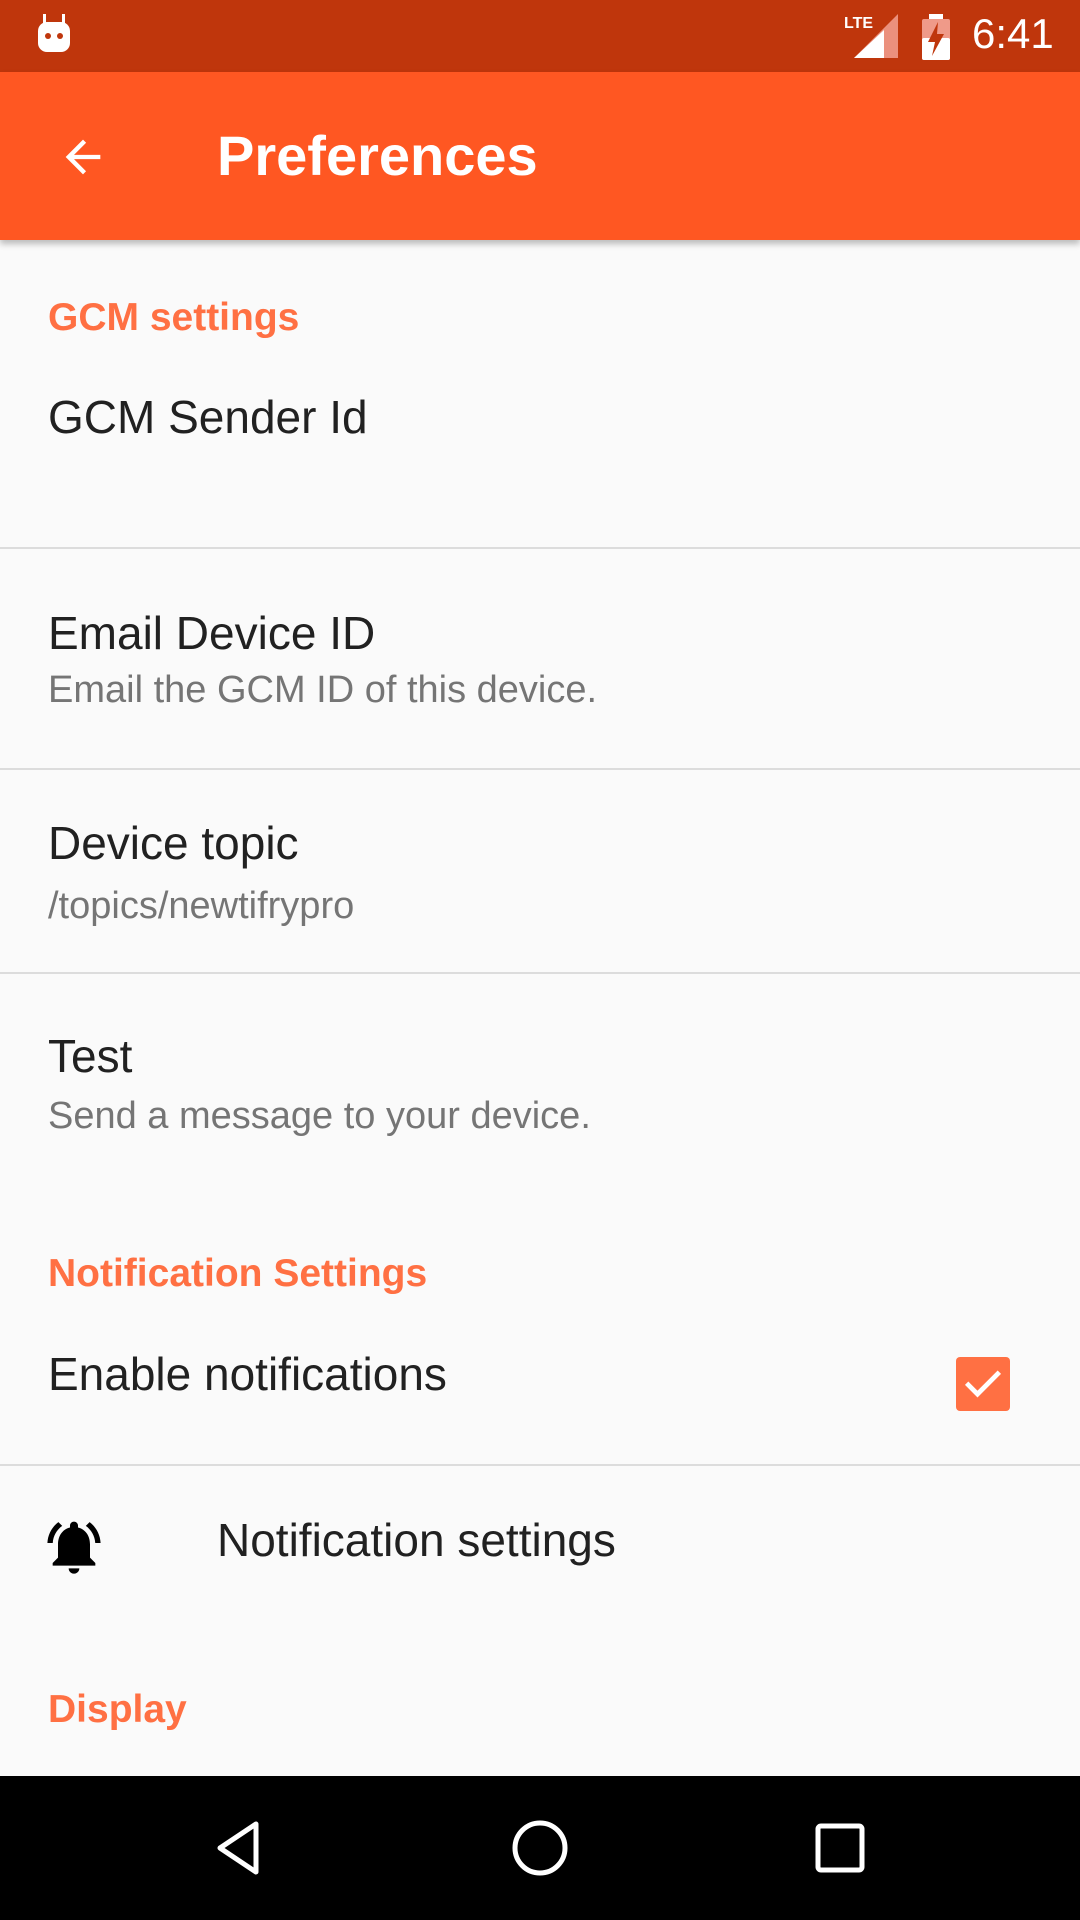 This screenshot has width=1080, height=1920. Describe the element at coordinates (416, 1540) in the screenshot. I see `pref-title: Notification settings` at that location.